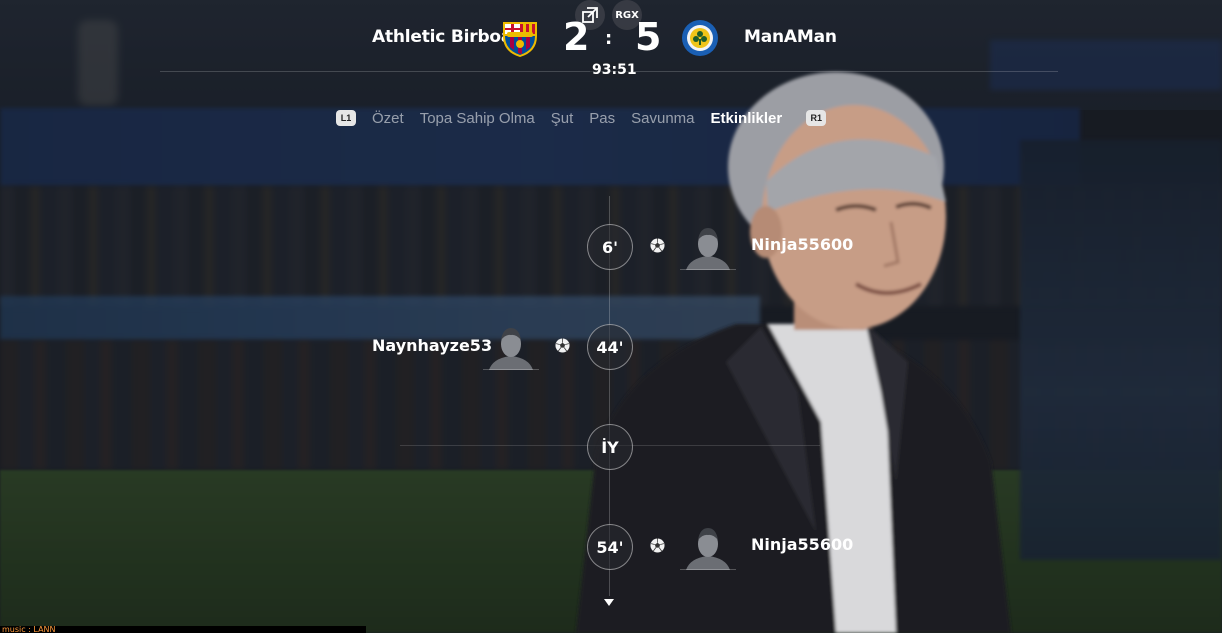 Image resolution: width=1222 pixels, height=633 pixels. What do you see at coordinates (346, 118) in the screenshot?
I see `left-bumper-hint: L1` at bounding box center [346, 118].